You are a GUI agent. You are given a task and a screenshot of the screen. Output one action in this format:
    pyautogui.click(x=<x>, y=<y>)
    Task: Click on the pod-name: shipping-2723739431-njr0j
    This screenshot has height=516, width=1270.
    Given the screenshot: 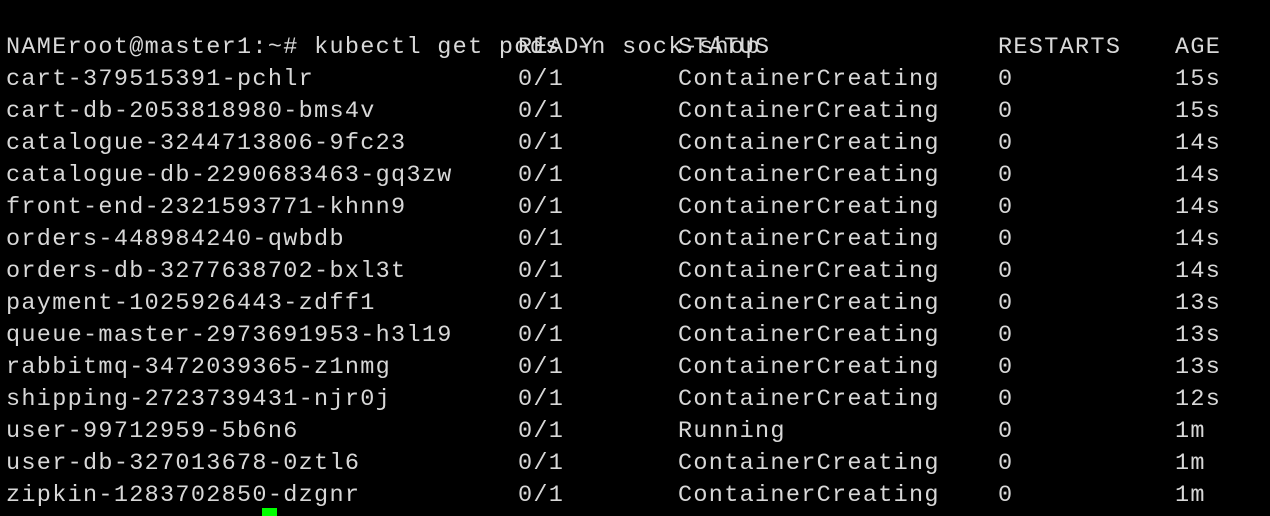 What is the action you would take?
    pyautogui.click(x=199, y=399)
    